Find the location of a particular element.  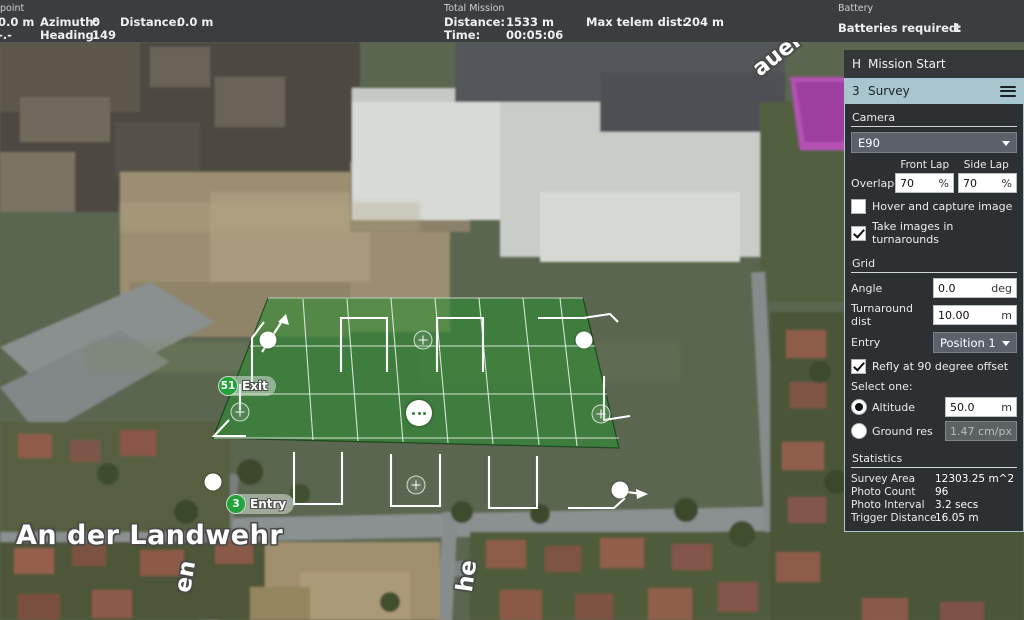

hover-capture-row: Hover and capture image is located at coordinates (934, 206).